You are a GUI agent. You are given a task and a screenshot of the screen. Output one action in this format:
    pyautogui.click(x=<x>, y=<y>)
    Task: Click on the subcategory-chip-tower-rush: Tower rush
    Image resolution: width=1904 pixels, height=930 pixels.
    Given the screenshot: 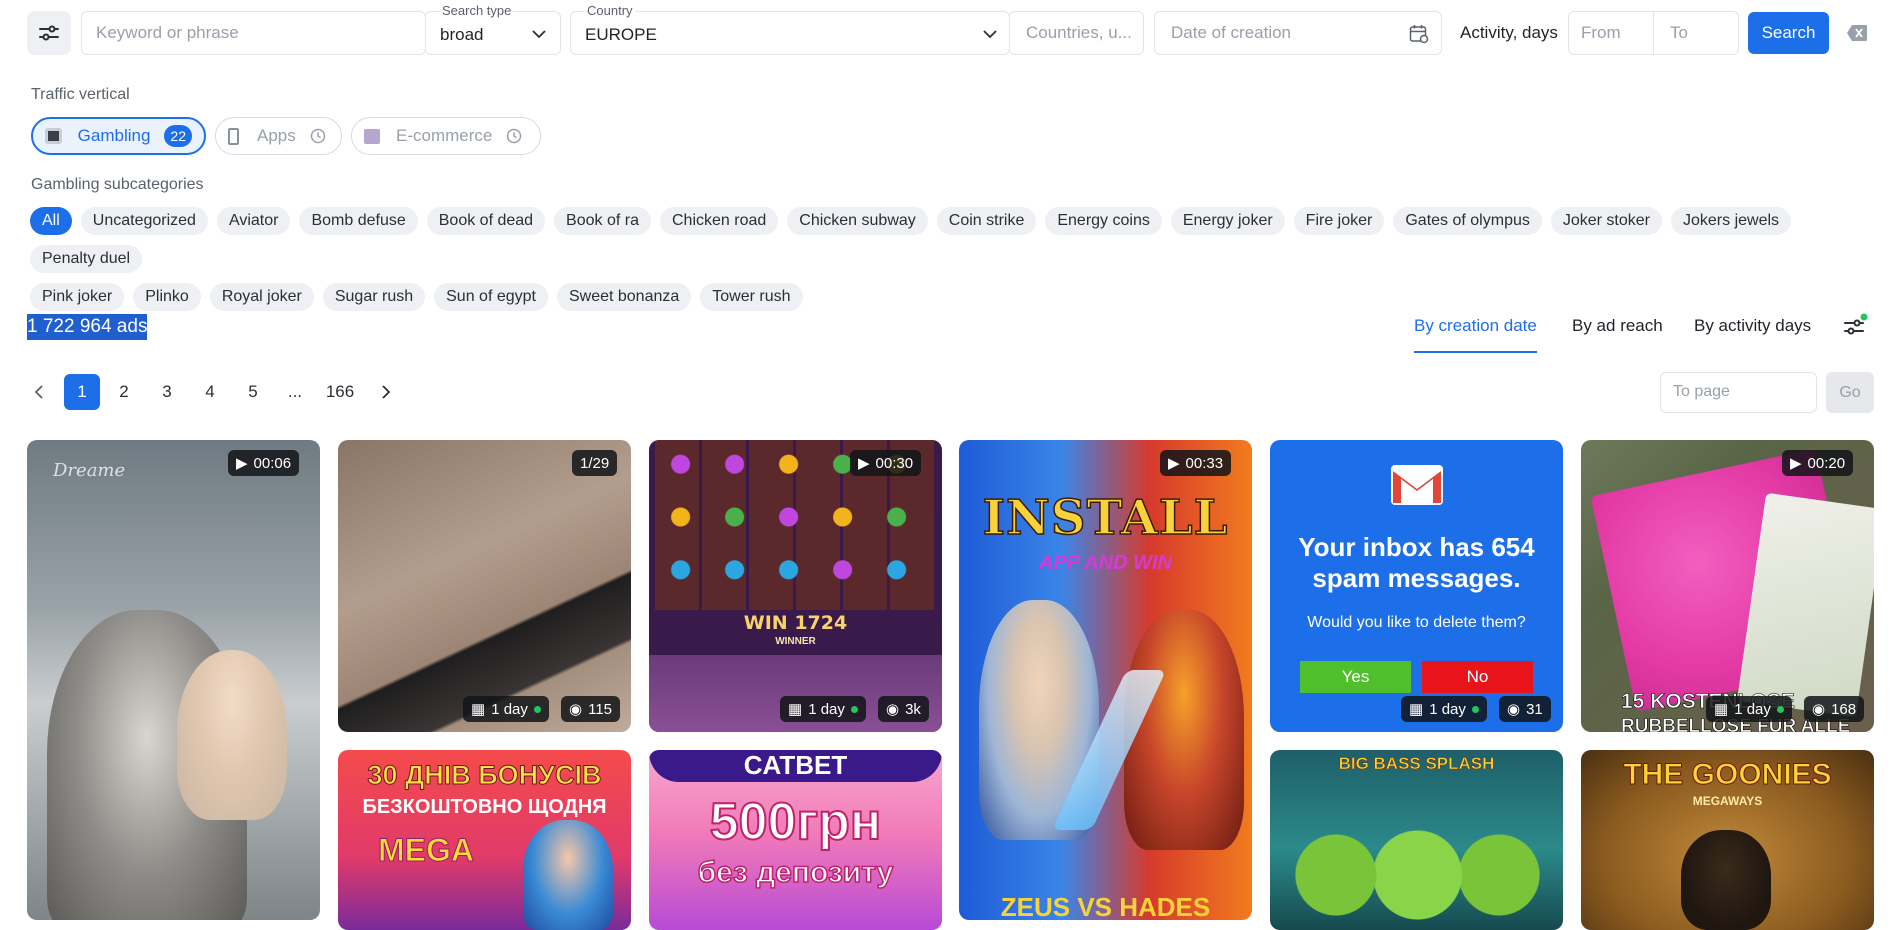 What is the action you would take?
    pyautogui.click(x=751, y=297)
    